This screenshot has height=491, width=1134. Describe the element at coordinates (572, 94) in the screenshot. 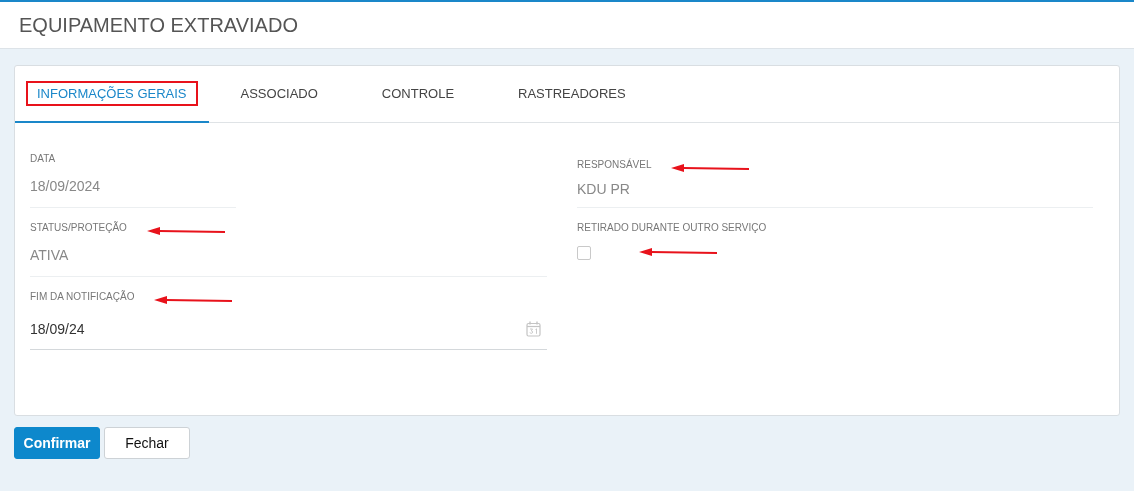

I see `tab: RASTREADORES` at that location.